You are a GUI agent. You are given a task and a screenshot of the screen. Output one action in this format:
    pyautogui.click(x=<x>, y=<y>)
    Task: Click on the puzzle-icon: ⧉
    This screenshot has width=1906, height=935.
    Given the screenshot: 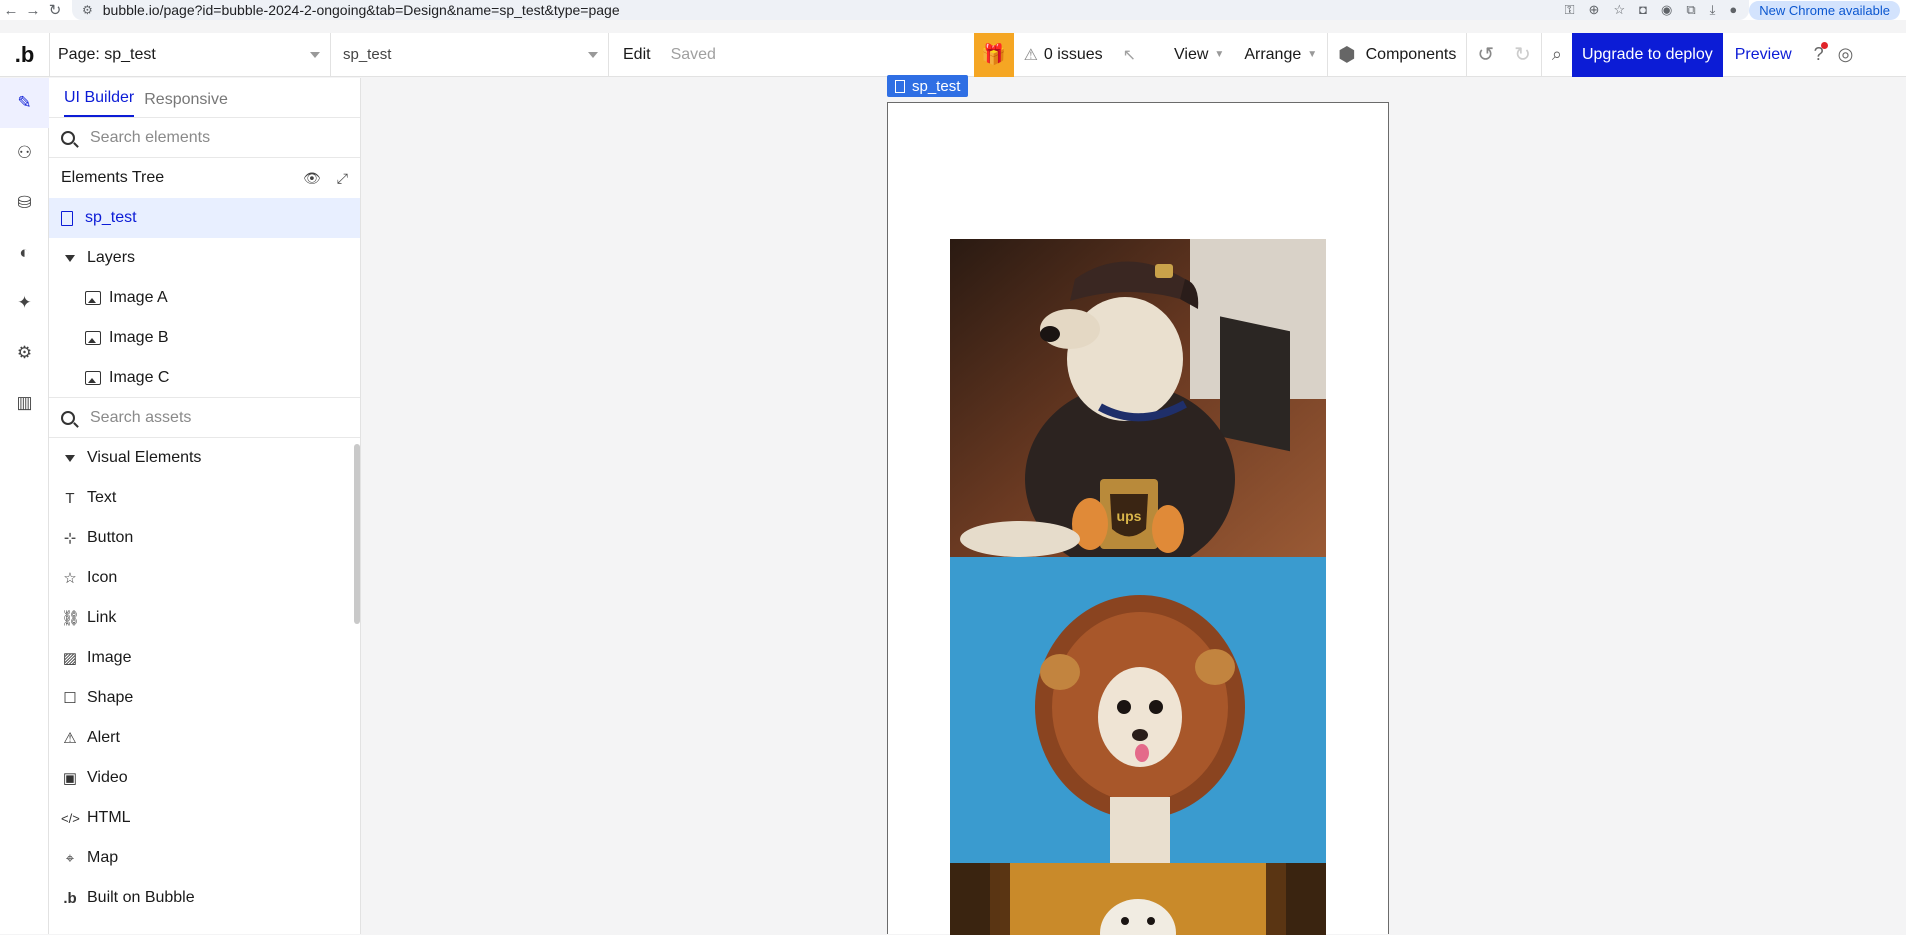 What is the action you would take?
    pyautogui.click(x=1690, y=10)
    